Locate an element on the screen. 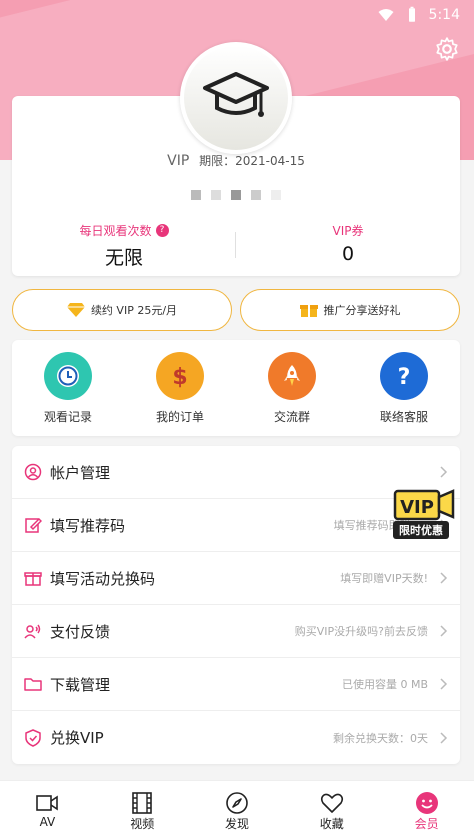 The width and height of the screenshot is (474, 835). folder-icon is located at coordinates (33, 684).